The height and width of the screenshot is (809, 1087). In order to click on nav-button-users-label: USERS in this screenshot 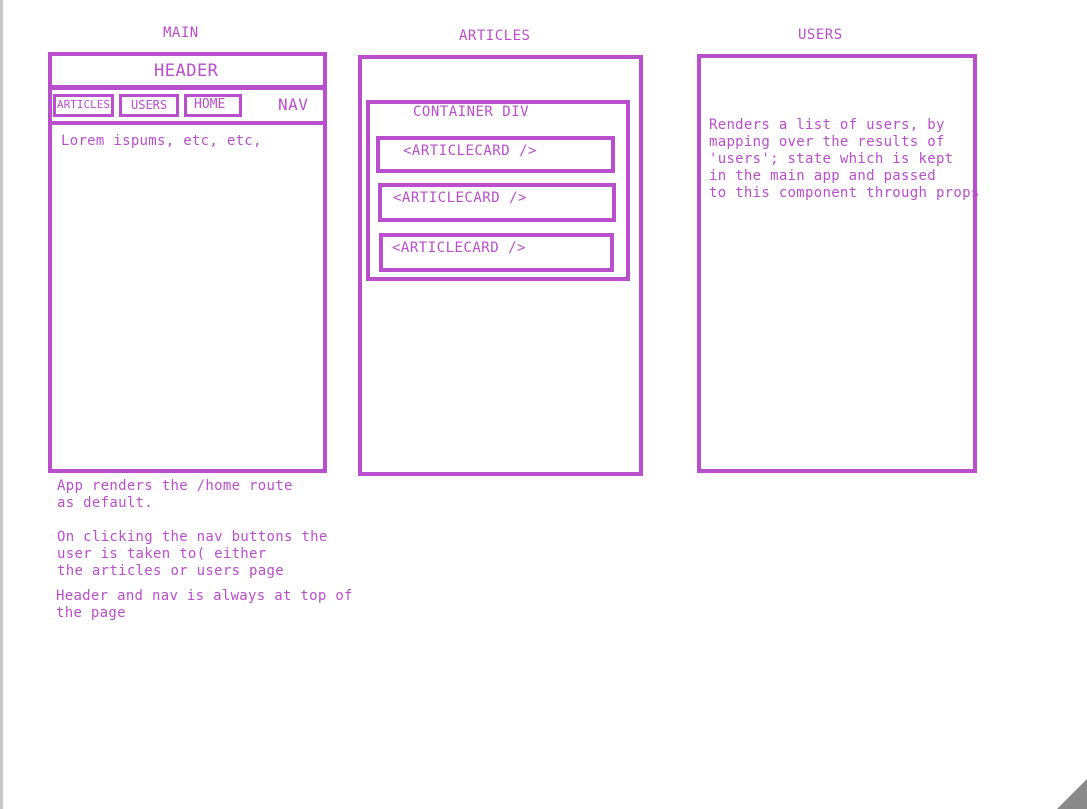, I will do `click(149, 105)`.